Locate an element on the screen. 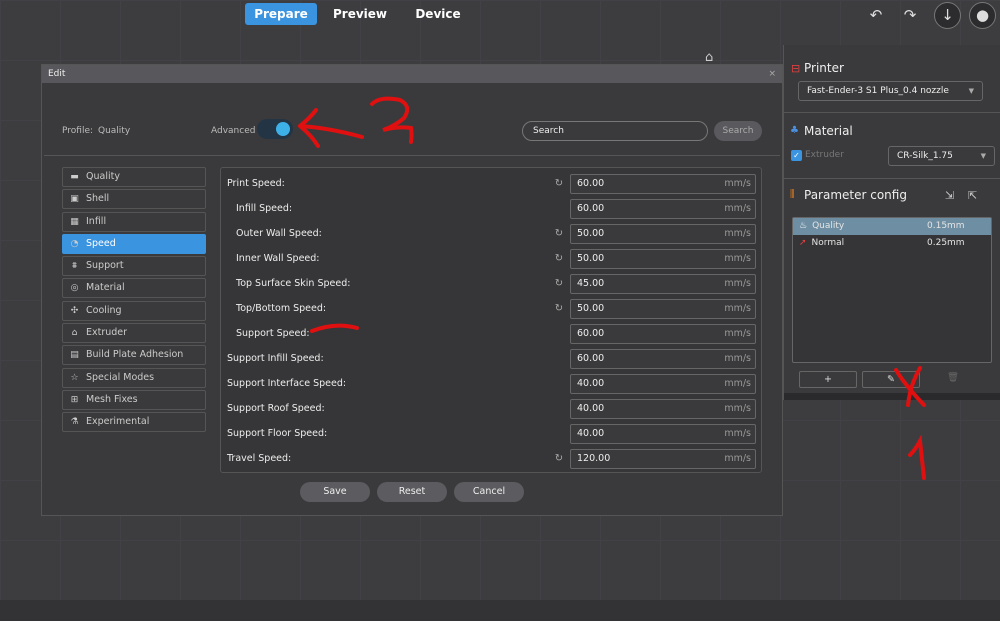  setting-value: 120.00 is located at coordinates (594, 458).